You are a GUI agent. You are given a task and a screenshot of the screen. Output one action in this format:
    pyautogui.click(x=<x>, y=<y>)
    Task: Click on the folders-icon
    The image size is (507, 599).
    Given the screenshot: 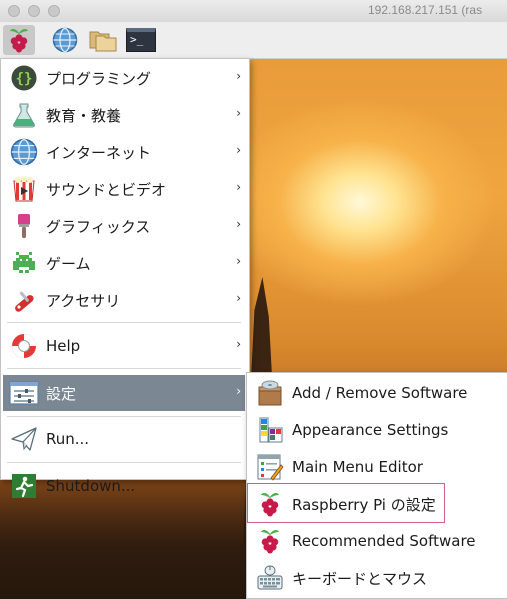 What is the action you would take?
    pyautogui.click(x=103, y=41)
    